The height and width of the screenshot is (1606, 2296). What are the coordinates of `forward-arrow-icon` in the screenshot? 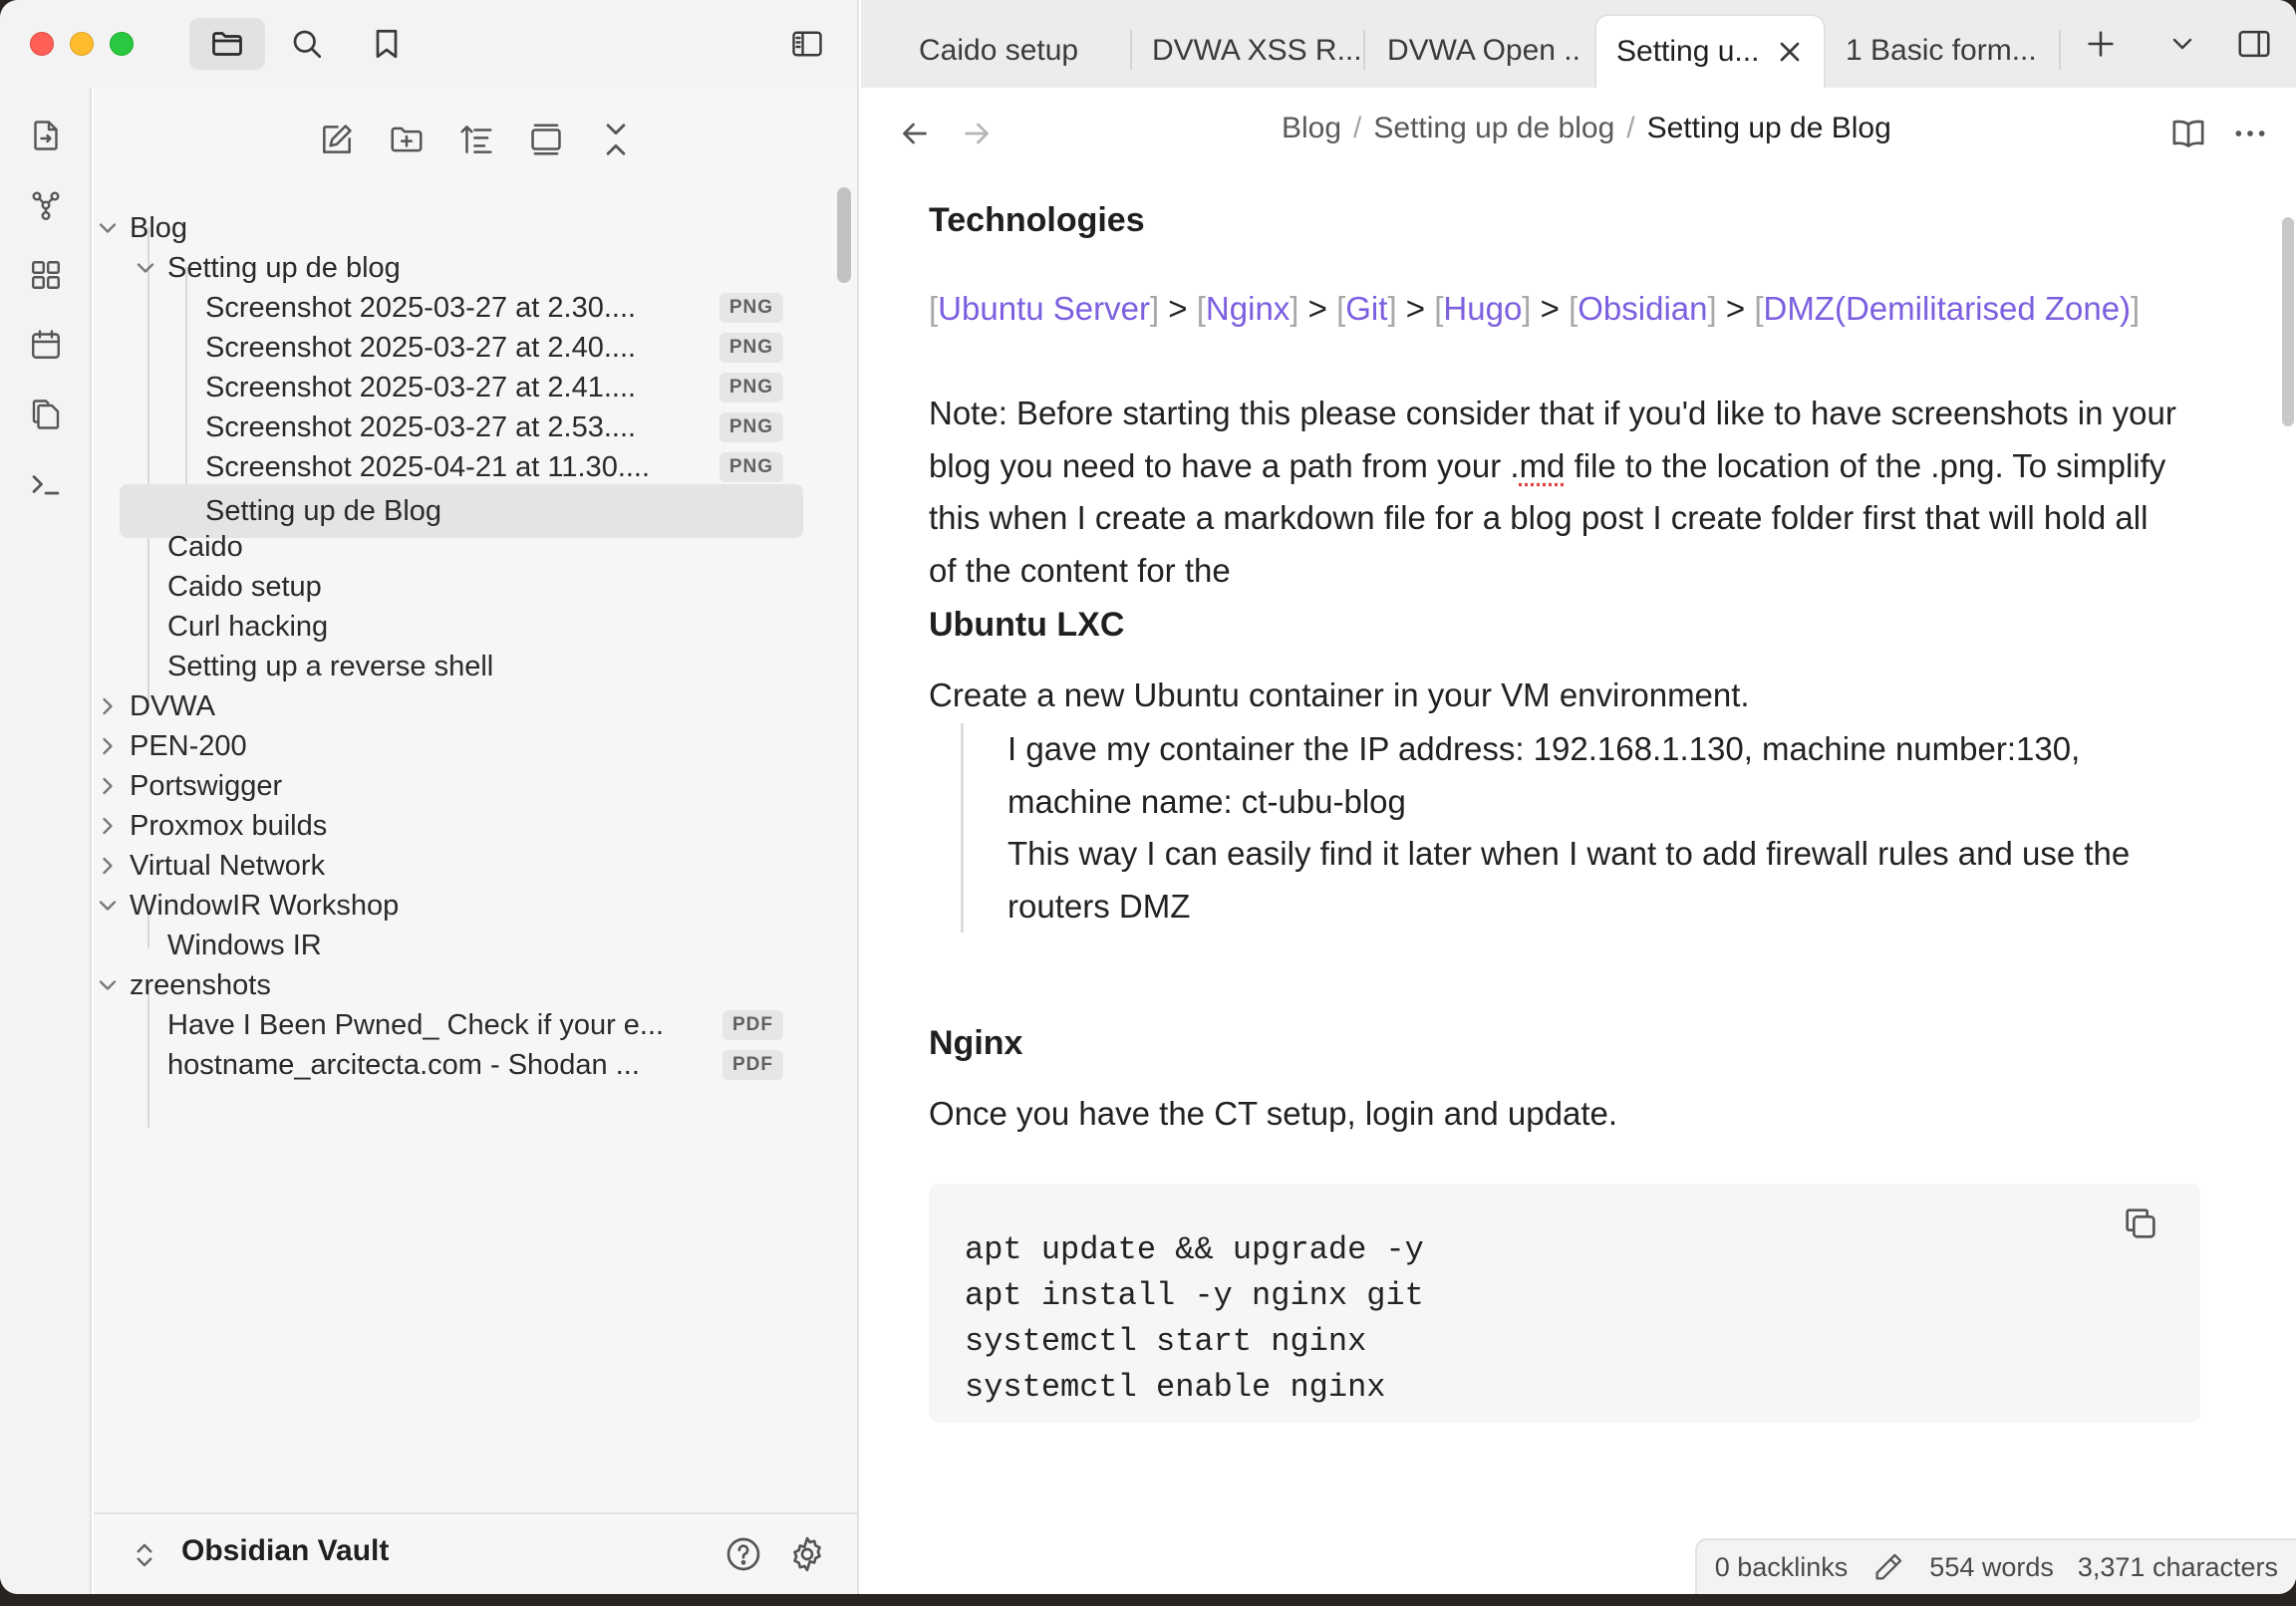 It's located at (977, 134).